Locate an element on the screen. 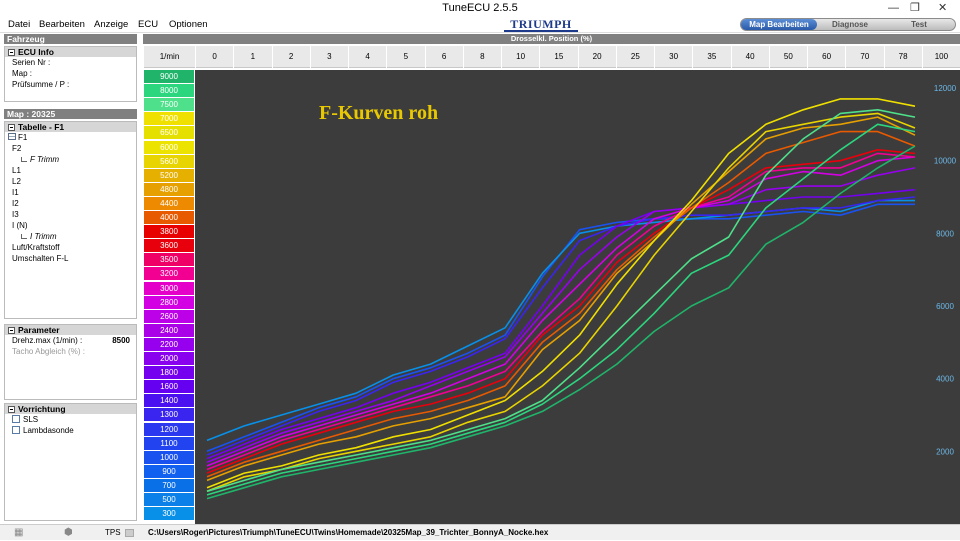 The image size is (960, 541). table-item-i2: I2 is located at coordinates (70, 203).